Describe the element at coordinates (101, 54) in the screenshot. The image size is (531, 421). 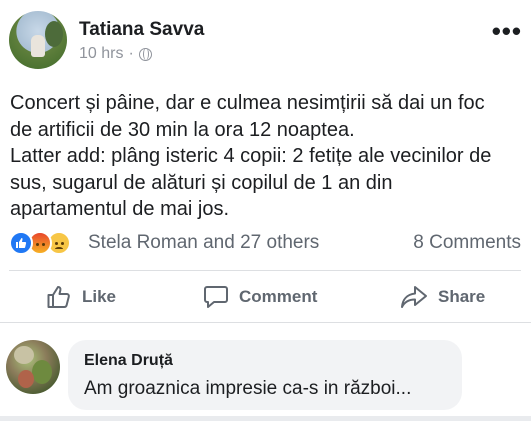
I see `post-time: 10 hrs` at that location.